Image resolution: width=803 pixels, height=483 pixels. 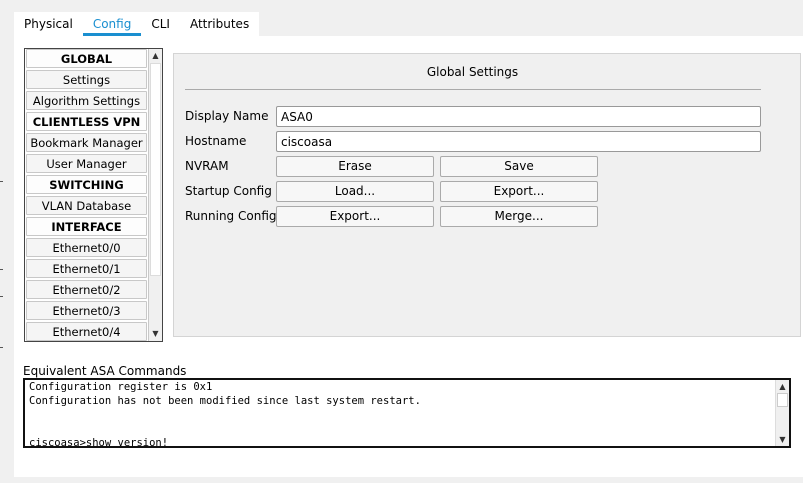 I want to click on sidebar-scrollbar: ▲ ▼, so click(x=155, y=195).